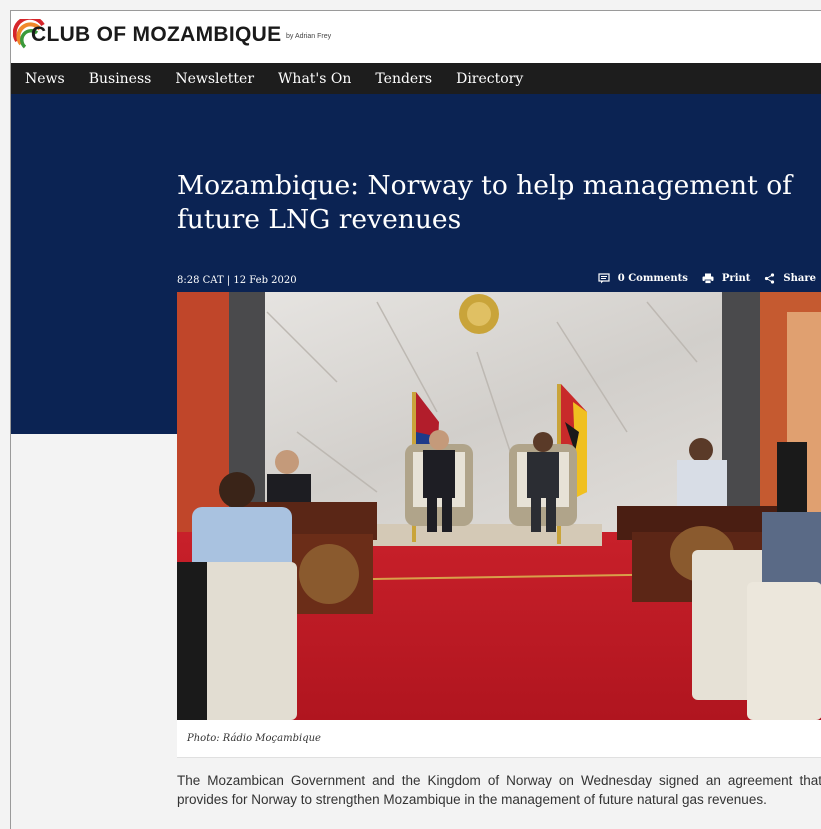  Describe the element at coordinates (736, 278) in the screenshot. I see `print-label: Print` at that location.